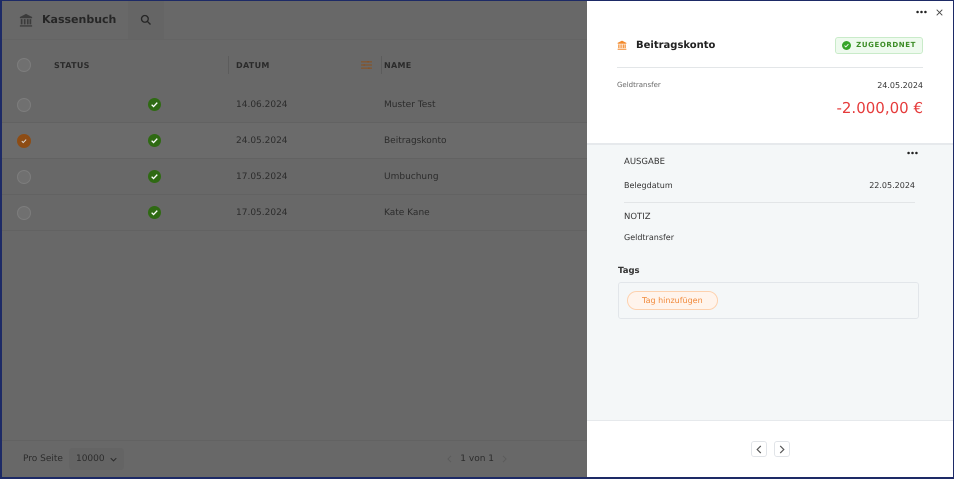 This screenshot has height=479, width=954. What do you see at coordinates (847, 45) in the screenshot?
I see `check-icon` at bounding box center [847, 45].